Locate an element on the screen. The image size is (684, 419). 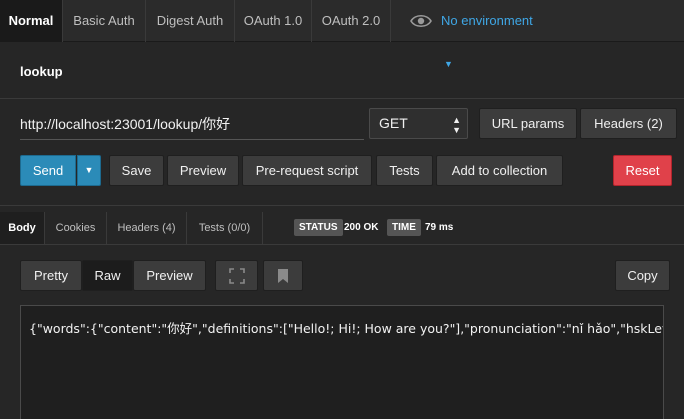
bookmark-button is located at coordinates (283, 275).